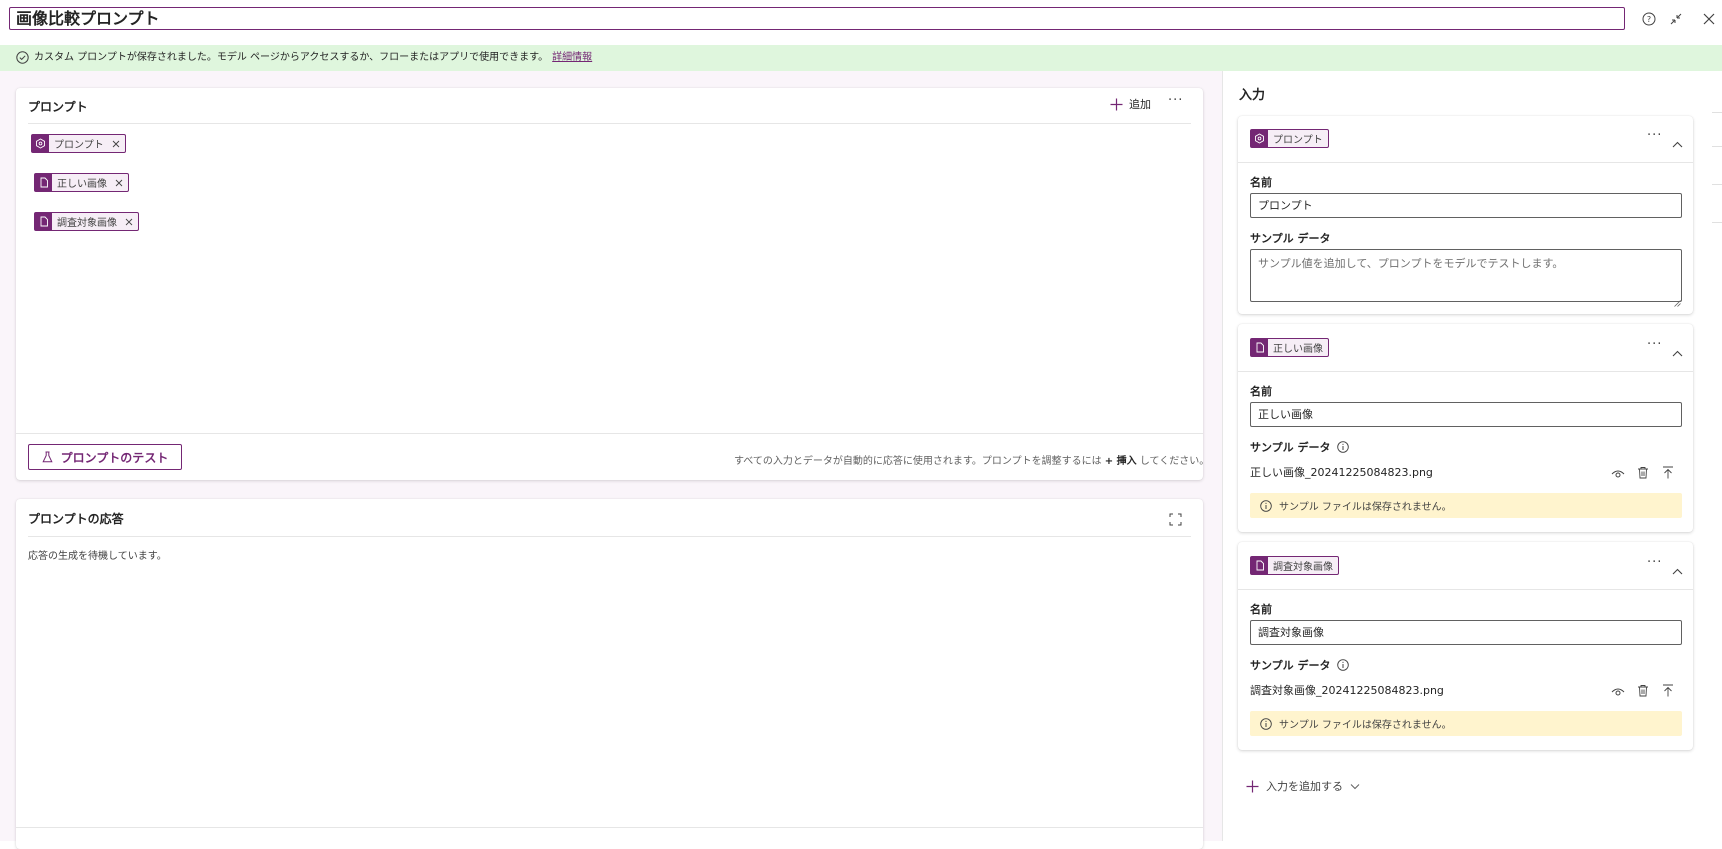 This screenshot has width=1722, height=849. I want to click on close-icon, so click(1709, 19).